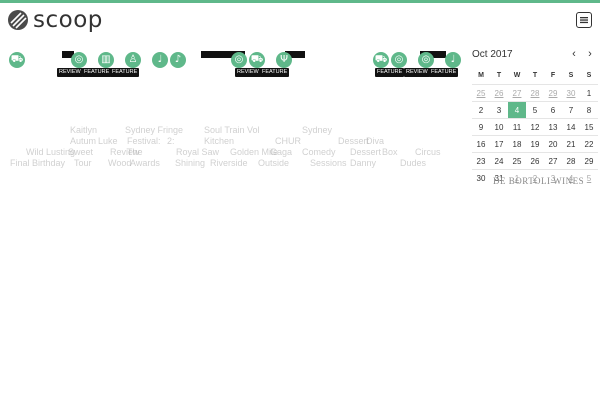  What do you see at coordinates (83, 130) in the screenshot?
I see `article-title-fragment: Kaitlyn` at bounding box center [83, 130].